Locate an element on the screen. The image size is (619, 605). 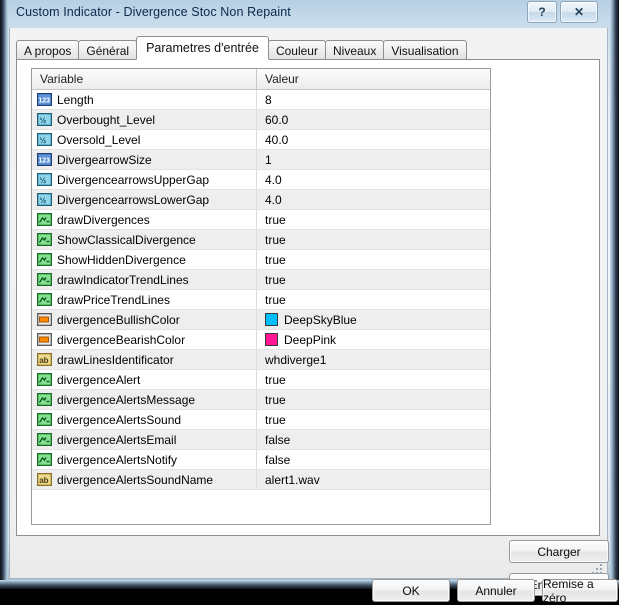
table-row: ½ DivergencearrowsUpperGap 4.0 is located at coordinates (261, 180).